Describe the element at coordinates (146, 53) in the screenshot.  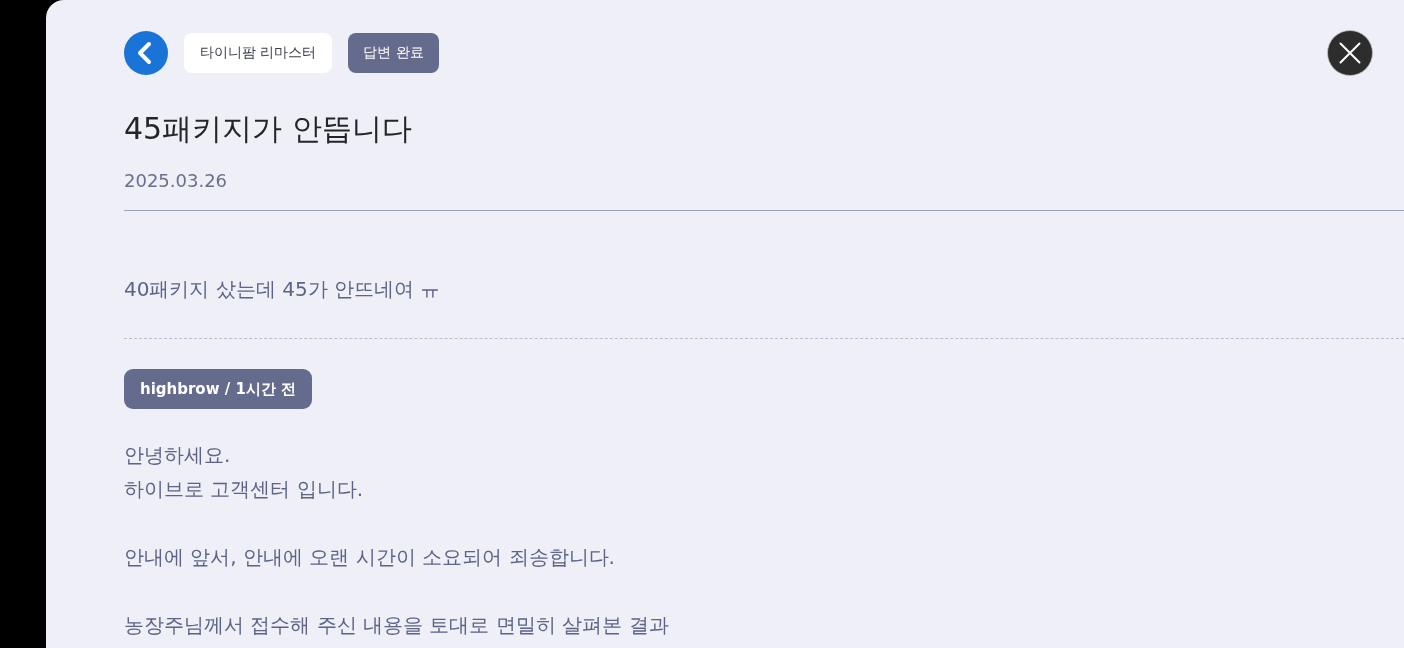
I see `back-icon` at that location.